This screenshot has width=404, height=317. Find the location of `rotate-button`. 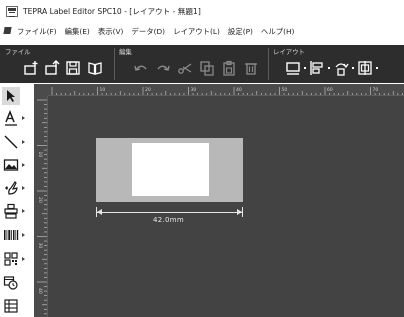

rotate-button is located at coordinates (341, 68).